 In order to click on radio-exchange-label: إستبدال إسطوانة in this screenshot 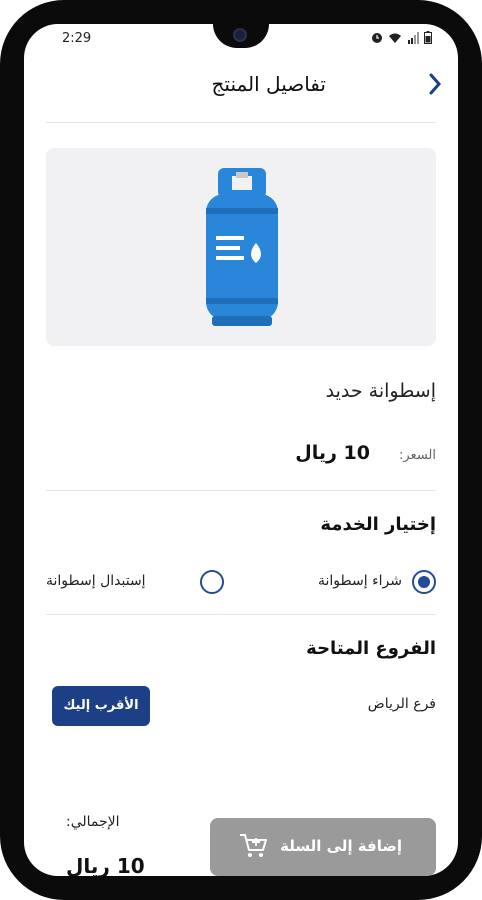, I will do `click(96, 581)`.